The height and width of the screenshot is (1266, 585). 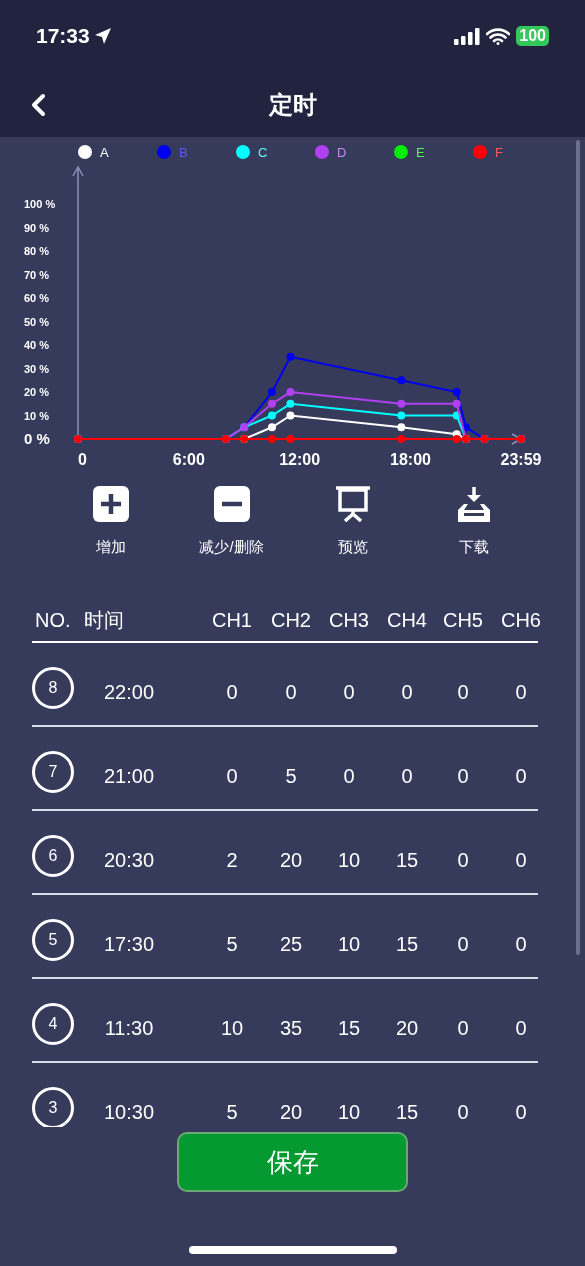 I want to click on legend-item: C, so click(x=252, y=152).